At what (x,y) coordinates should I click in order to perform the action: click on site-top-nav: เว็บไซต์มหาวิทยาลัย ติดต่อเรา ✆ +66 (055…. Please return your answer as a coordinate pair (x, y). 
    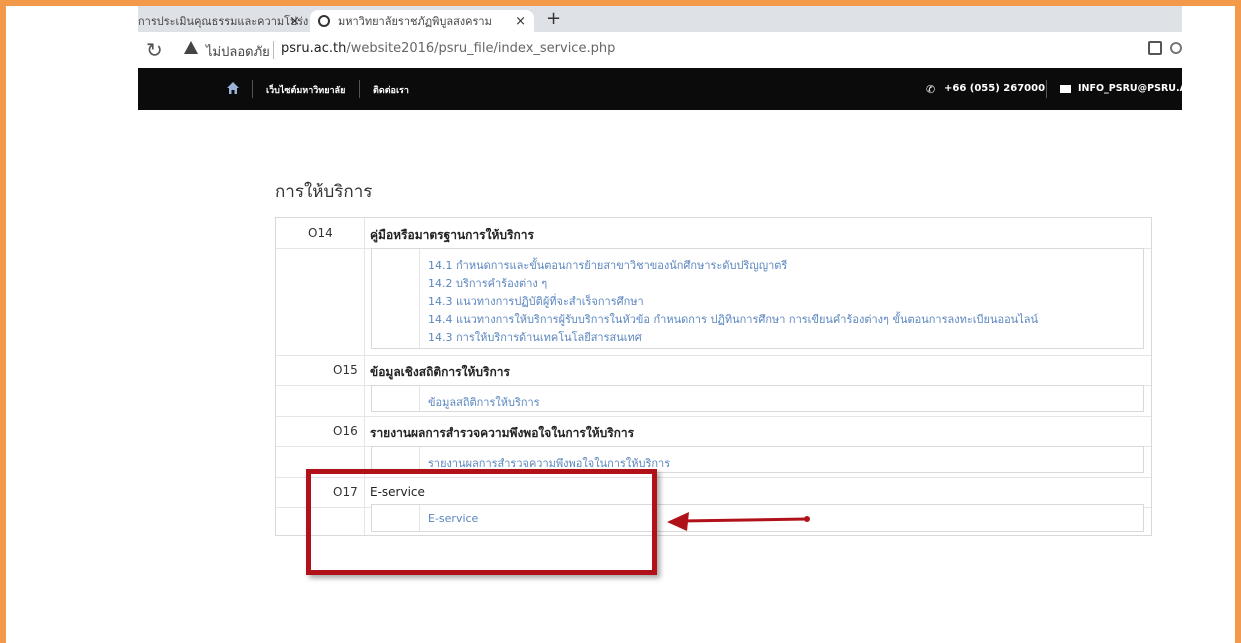
    Looking at the image, I should click on (666, 89).